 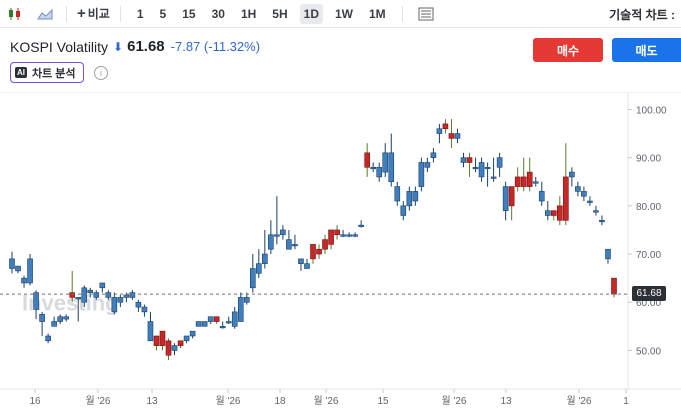 I want to click on technical-chart-link: 기술적 차트 :, so click(x=642, y=14).